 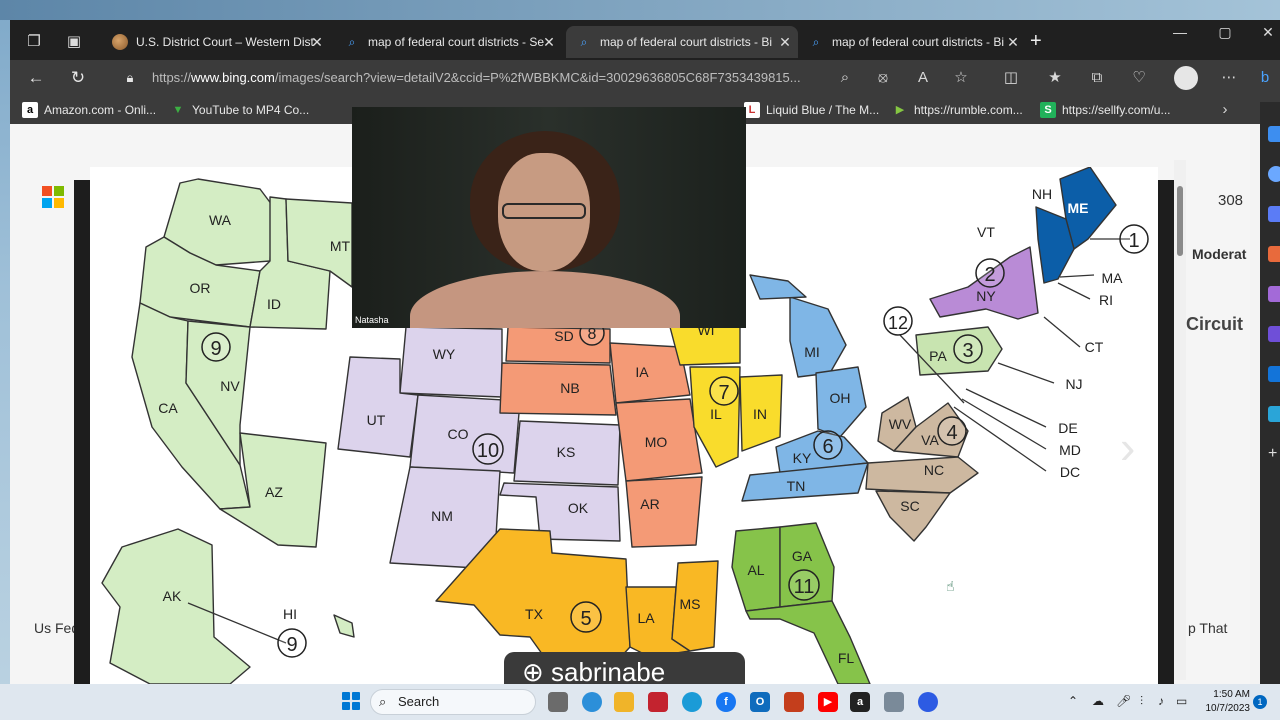 I want to click on state-hi, so click(x=344, y=626).